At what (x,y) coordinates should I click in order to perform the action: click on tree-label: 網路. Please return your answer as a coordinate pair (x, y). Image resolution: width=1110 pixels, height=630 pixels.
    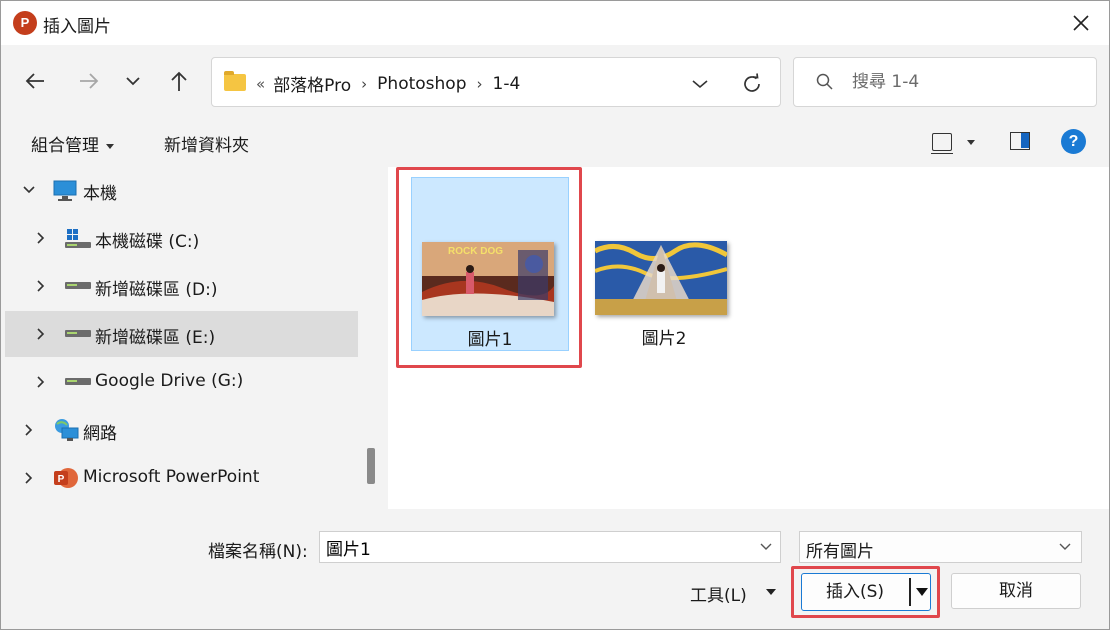
    Looking at the image, I should click on (100, 434).